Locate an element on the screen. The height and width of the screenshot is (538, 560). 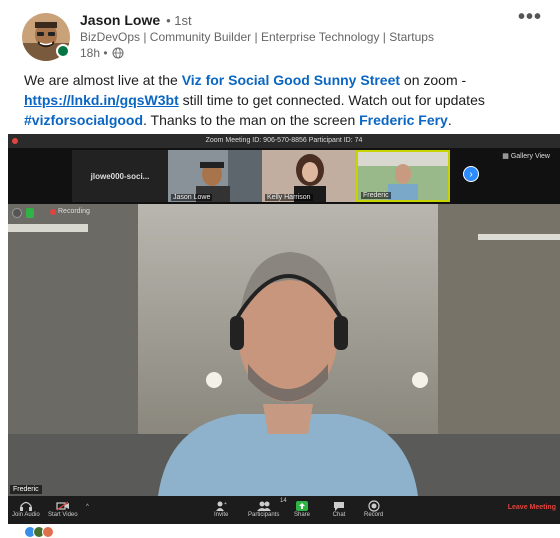
participant-tile: Kelly Harrison is located at coordinates (309, 176).